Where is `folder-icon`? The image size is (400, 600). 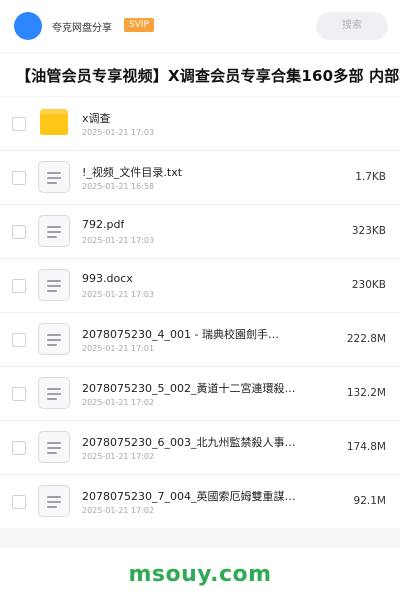
folder-icon is located at coordinates (54, 122).